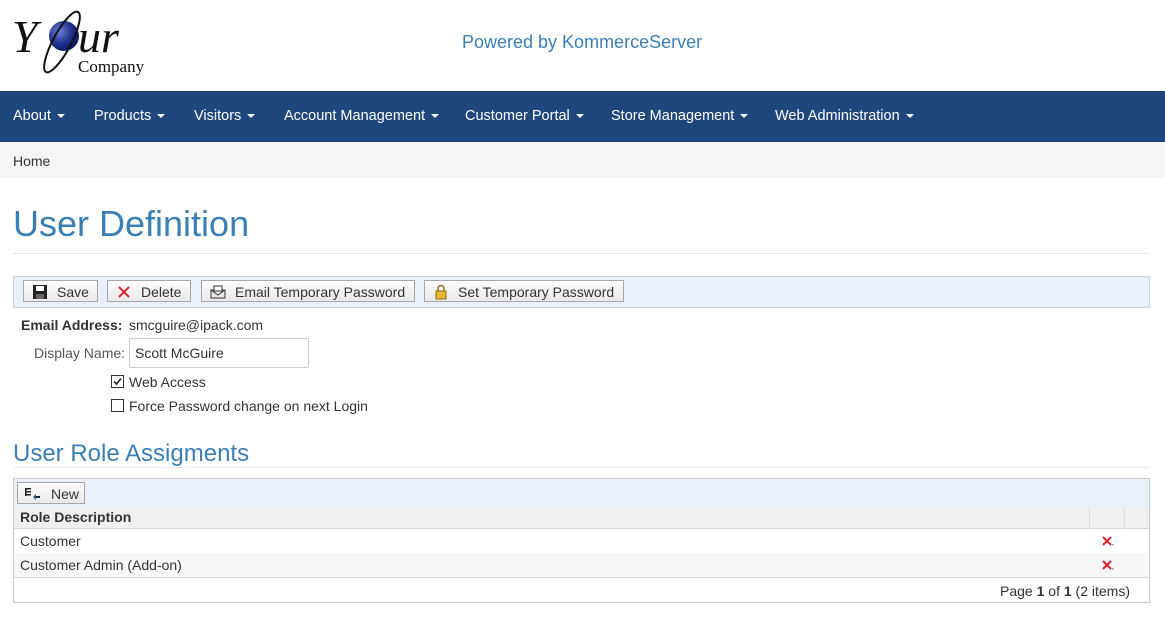  Describe the element at coordinates (517, 116) in the screenshot. I see `nav-label: Customer Portal` at that location.